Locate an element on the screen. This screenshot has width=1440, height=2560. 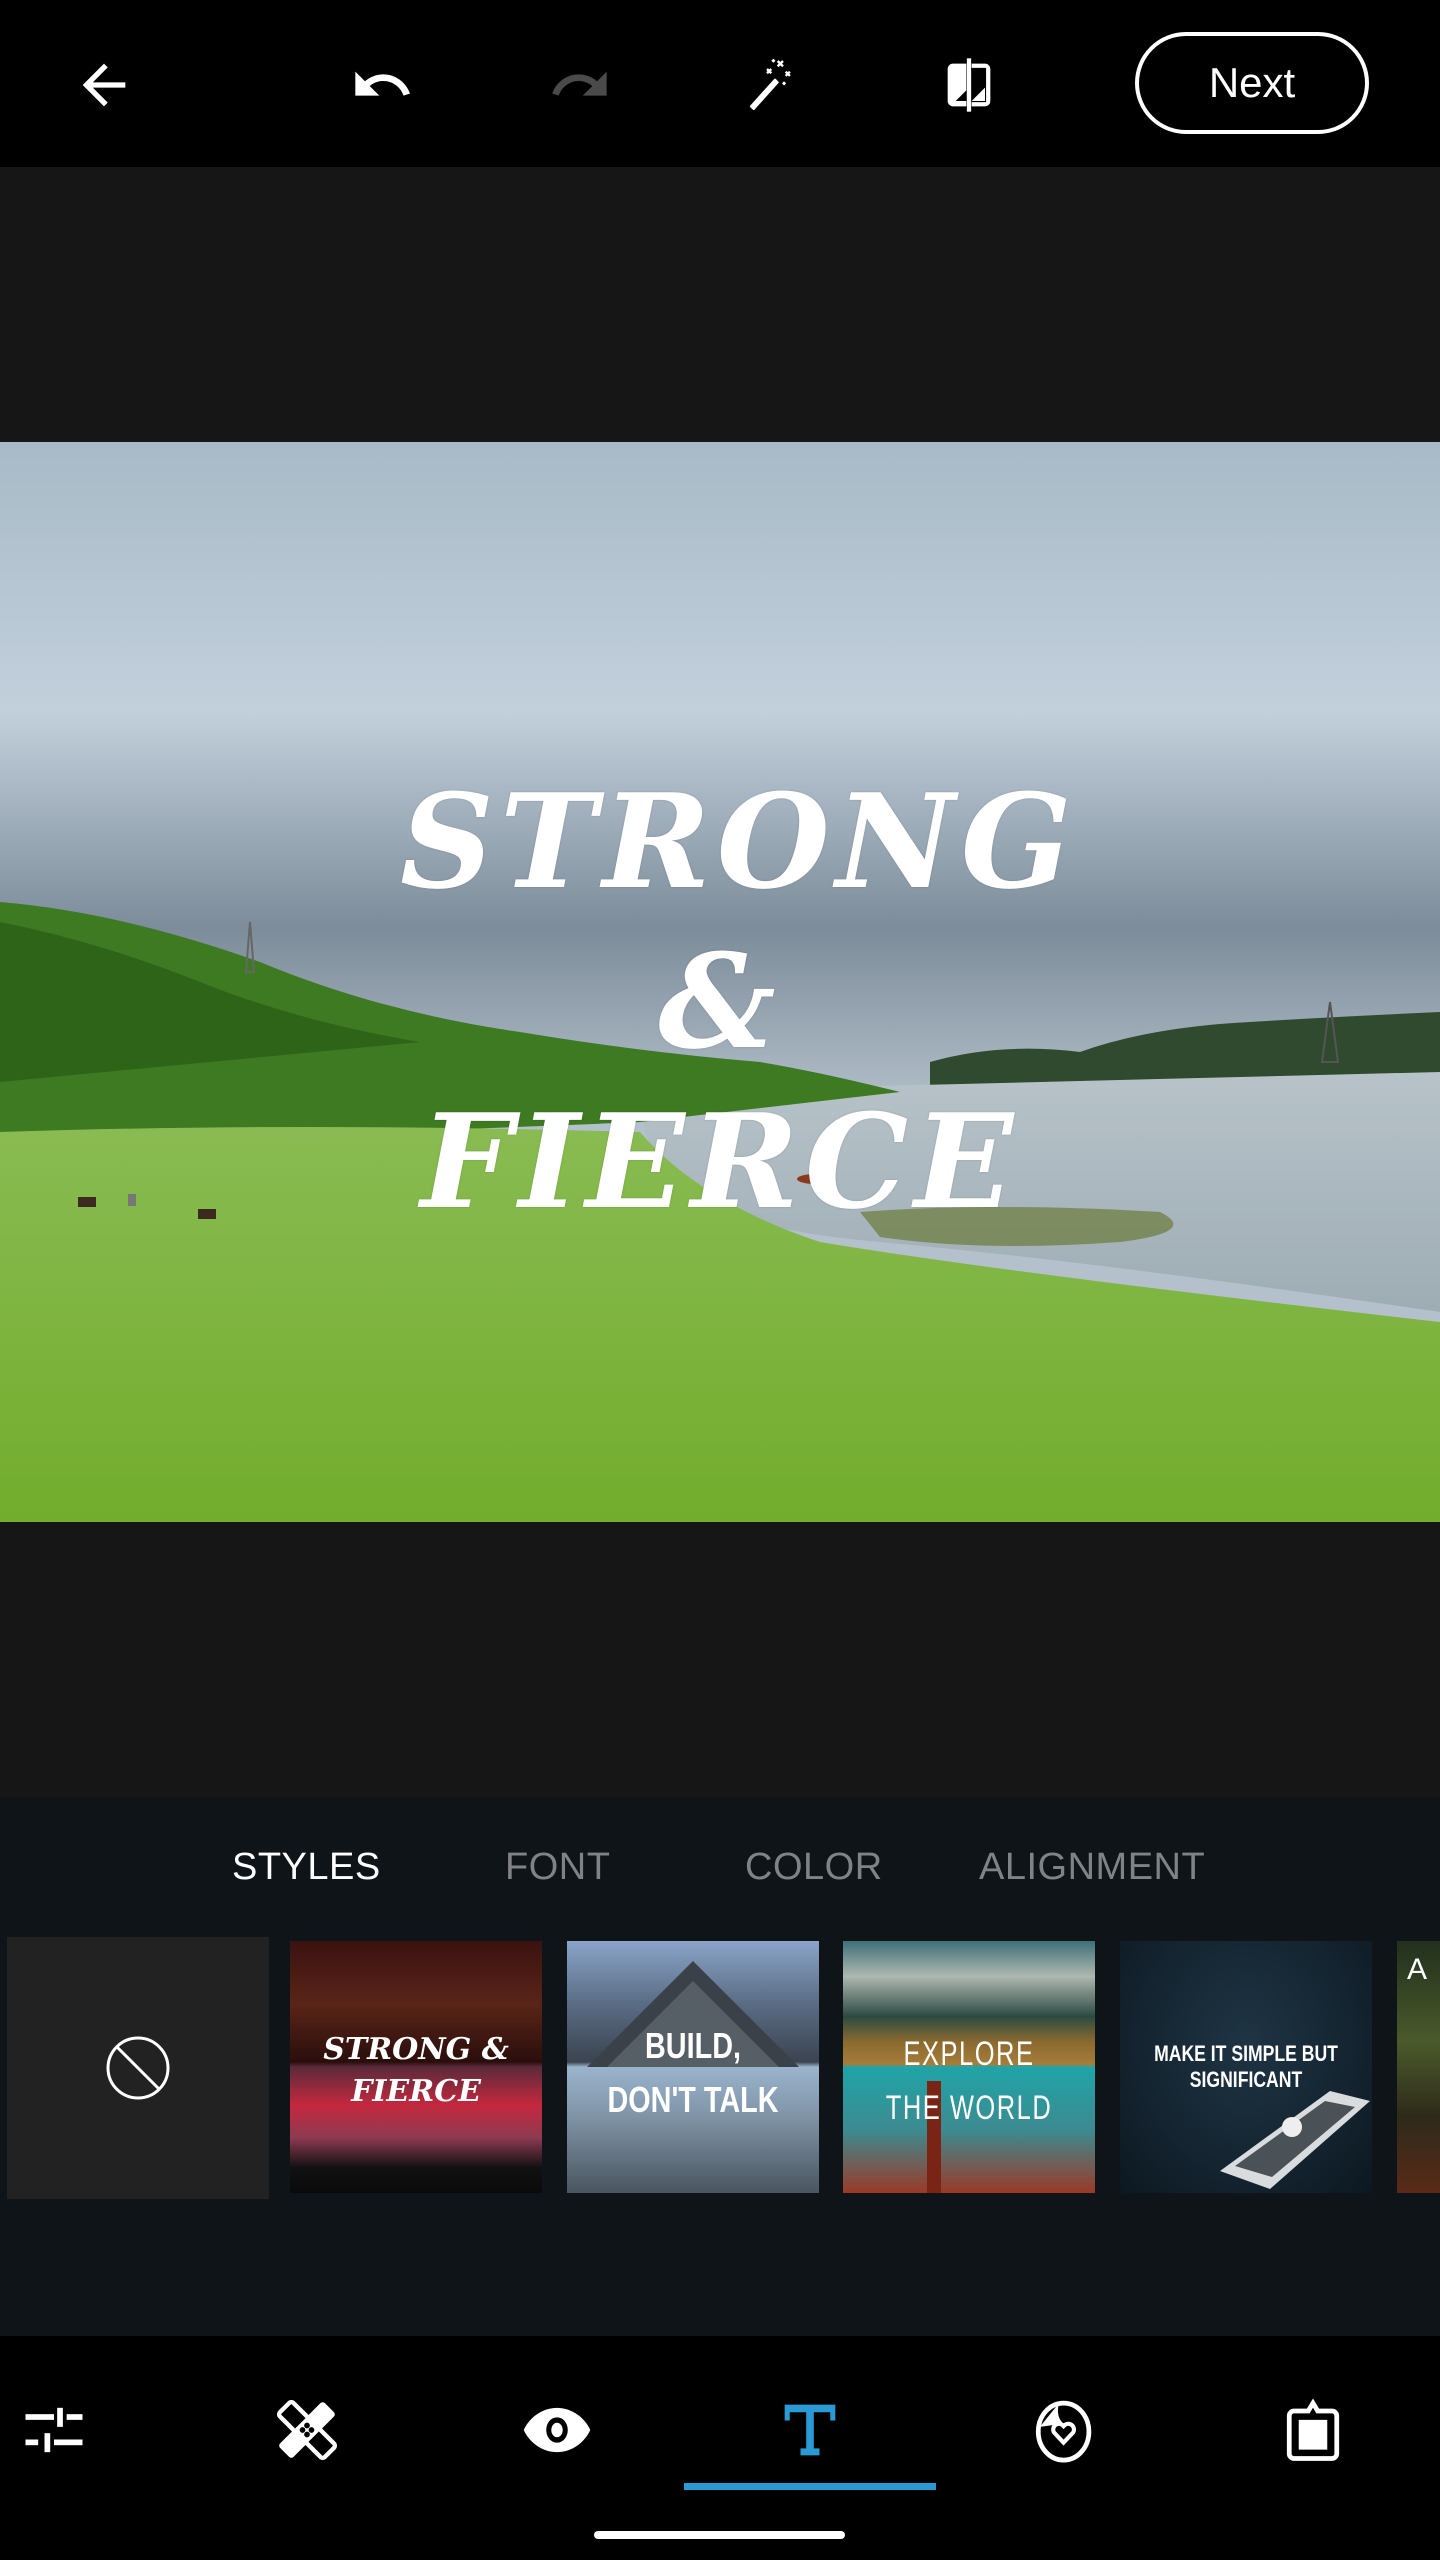
style-tile-caption: EXPLORE THE WORLD is located at coordinates (969, 2081).